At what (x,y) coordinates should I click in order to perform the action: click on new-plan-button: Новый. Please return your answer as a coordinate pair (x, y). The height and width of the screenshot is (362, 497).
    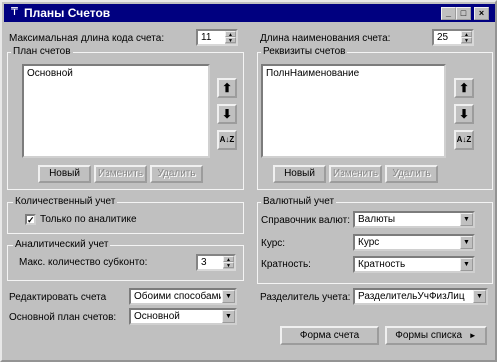
    Looking at the image, I should click on (64, 174).